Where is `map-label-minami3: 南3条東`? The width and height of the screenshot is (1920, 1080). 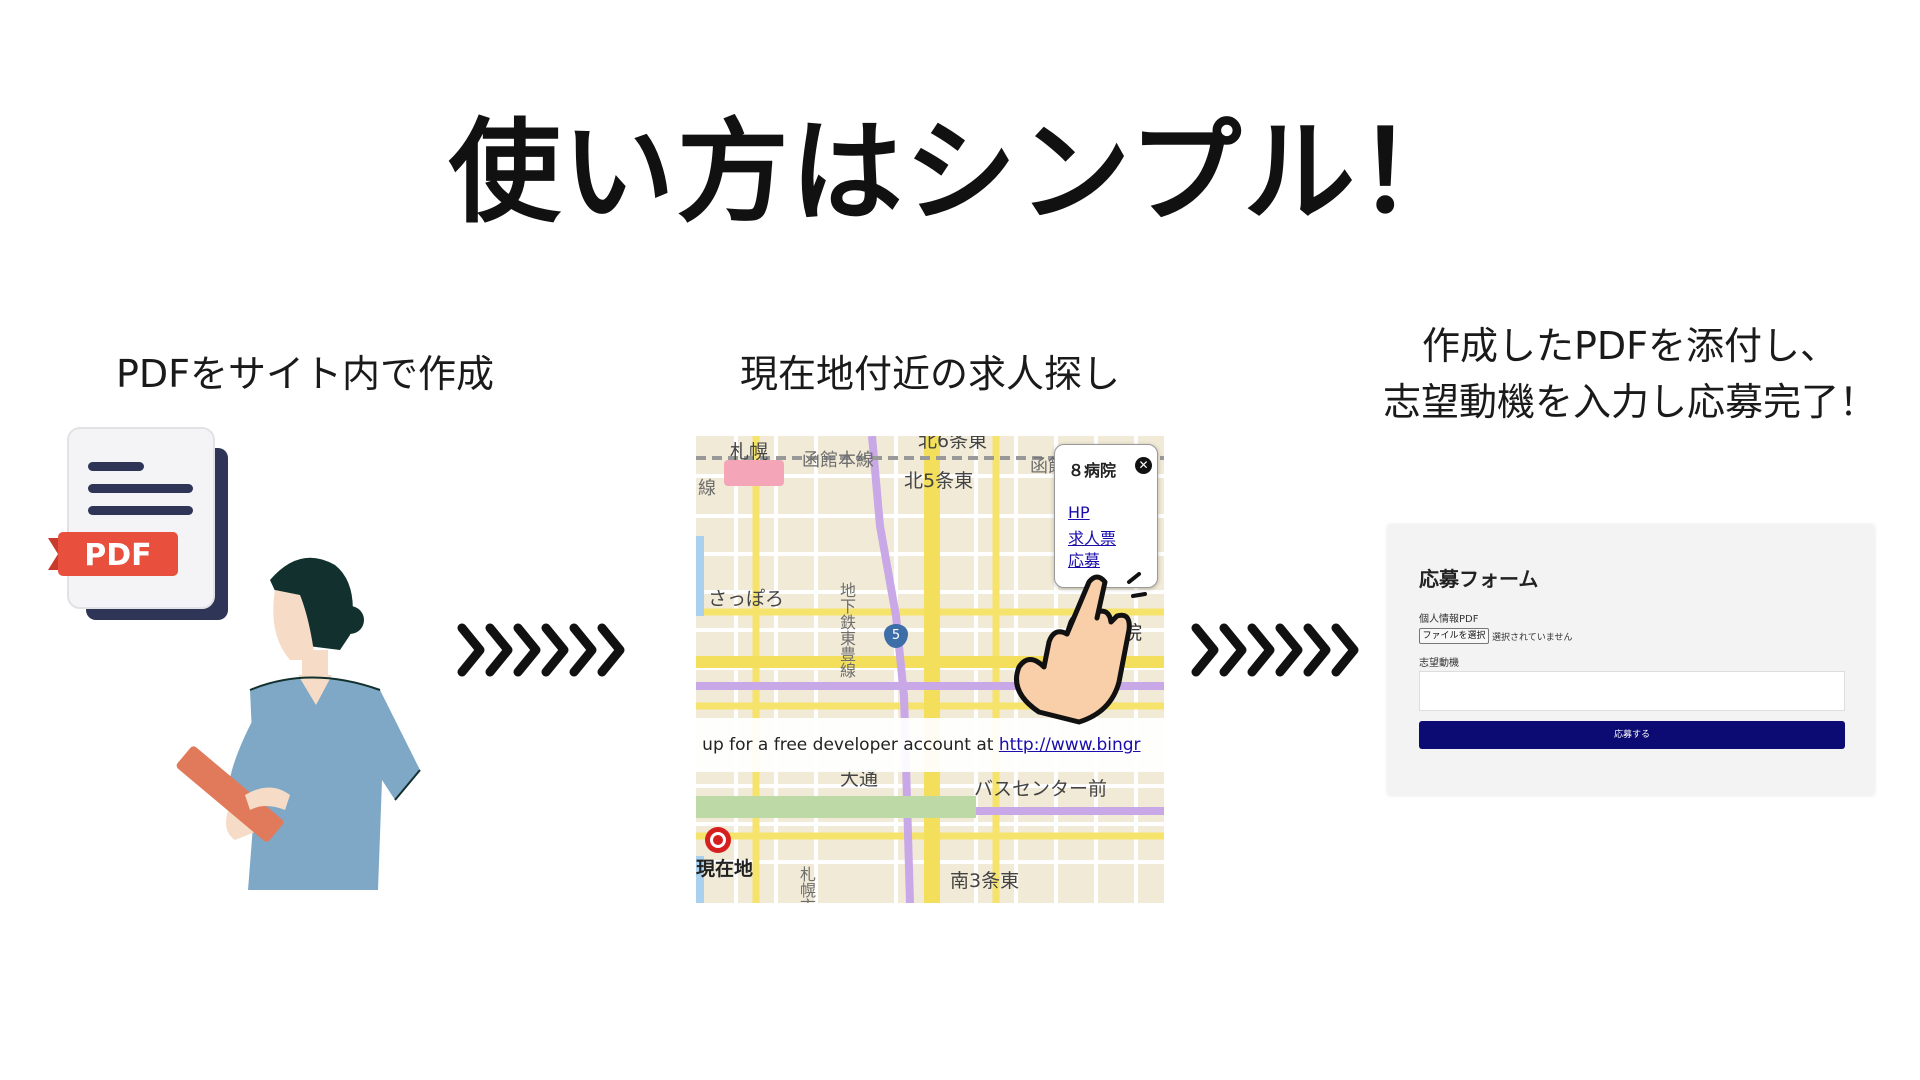 map-label-minami3: 南3条東 is located at coordinates (985, 881).